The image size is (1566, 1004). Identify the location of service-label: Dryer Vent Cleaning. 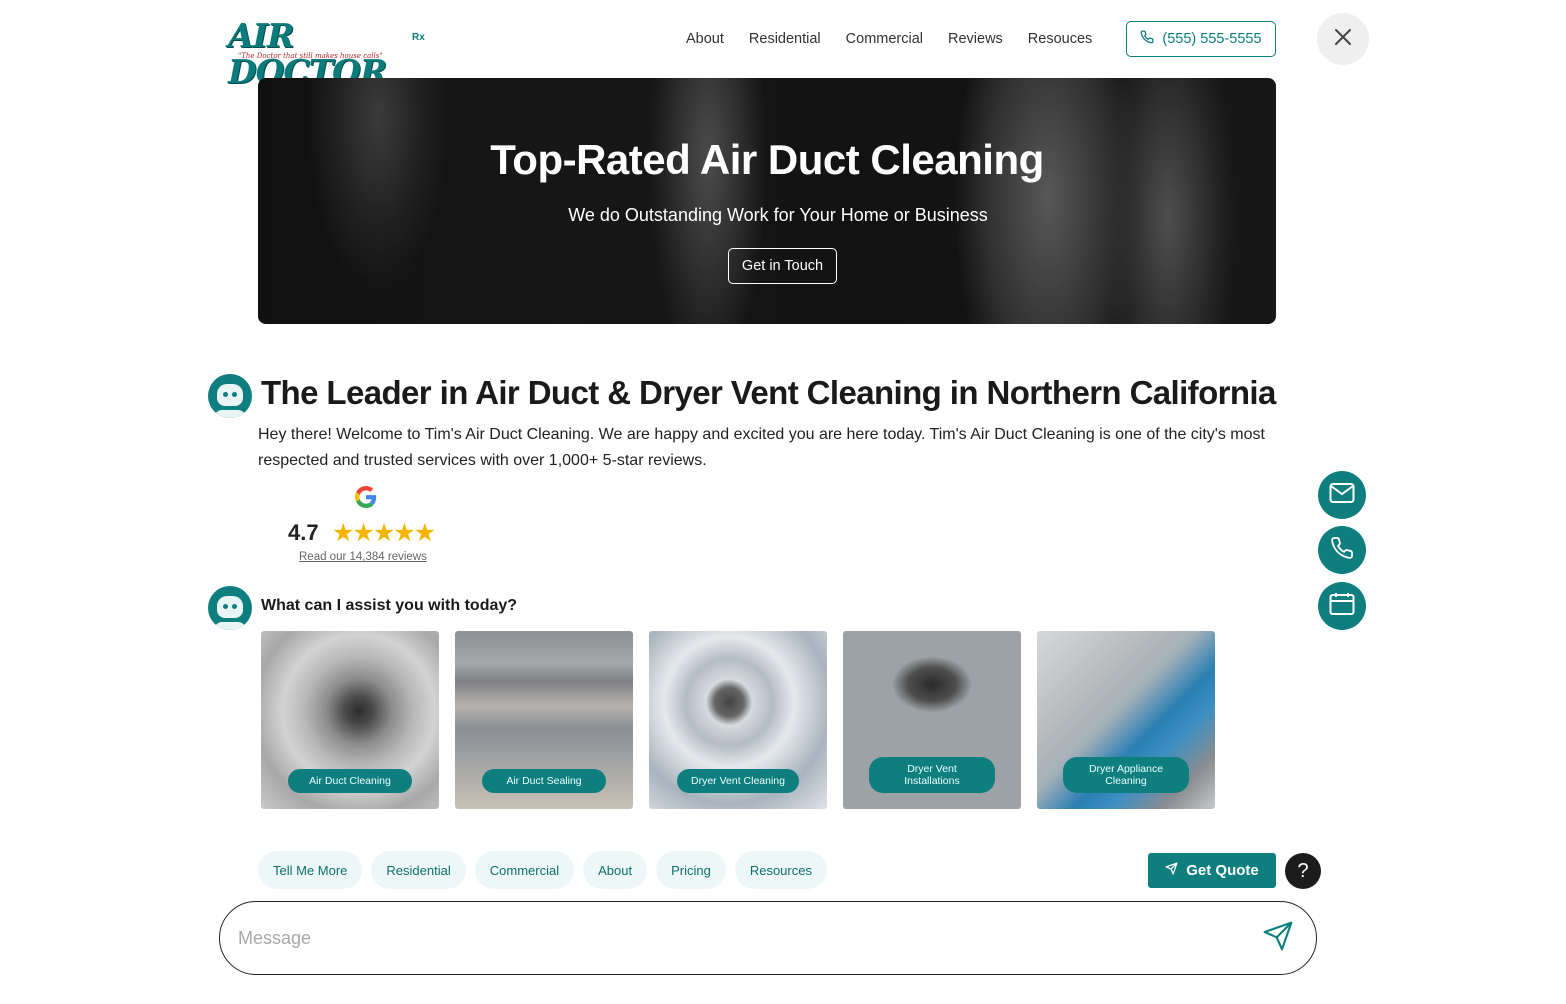
(738, 781).